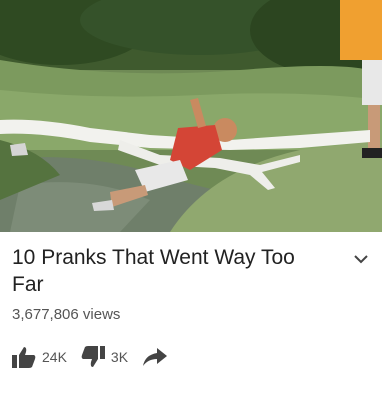 Image resolution: width=382 pixels, height=395 pixels. I want to click on like-count: 24K, so click(54, 357).